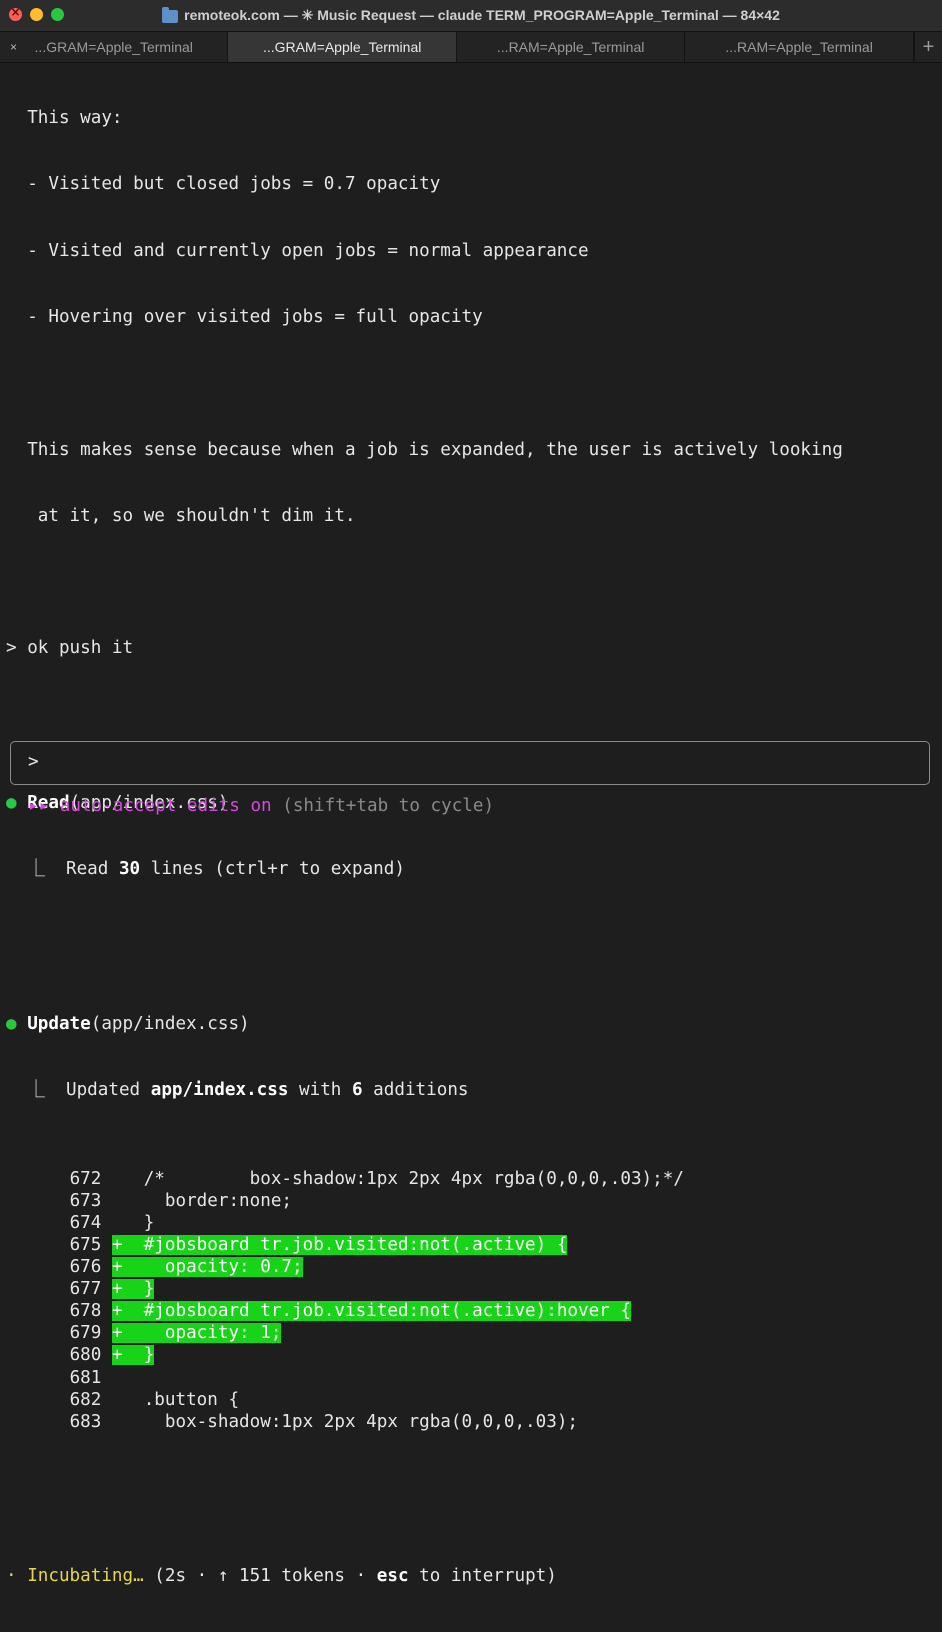 The height and width of the screenshot is (1632, 942). I want to click on prompt-text: ok push it, so click(80, 648).